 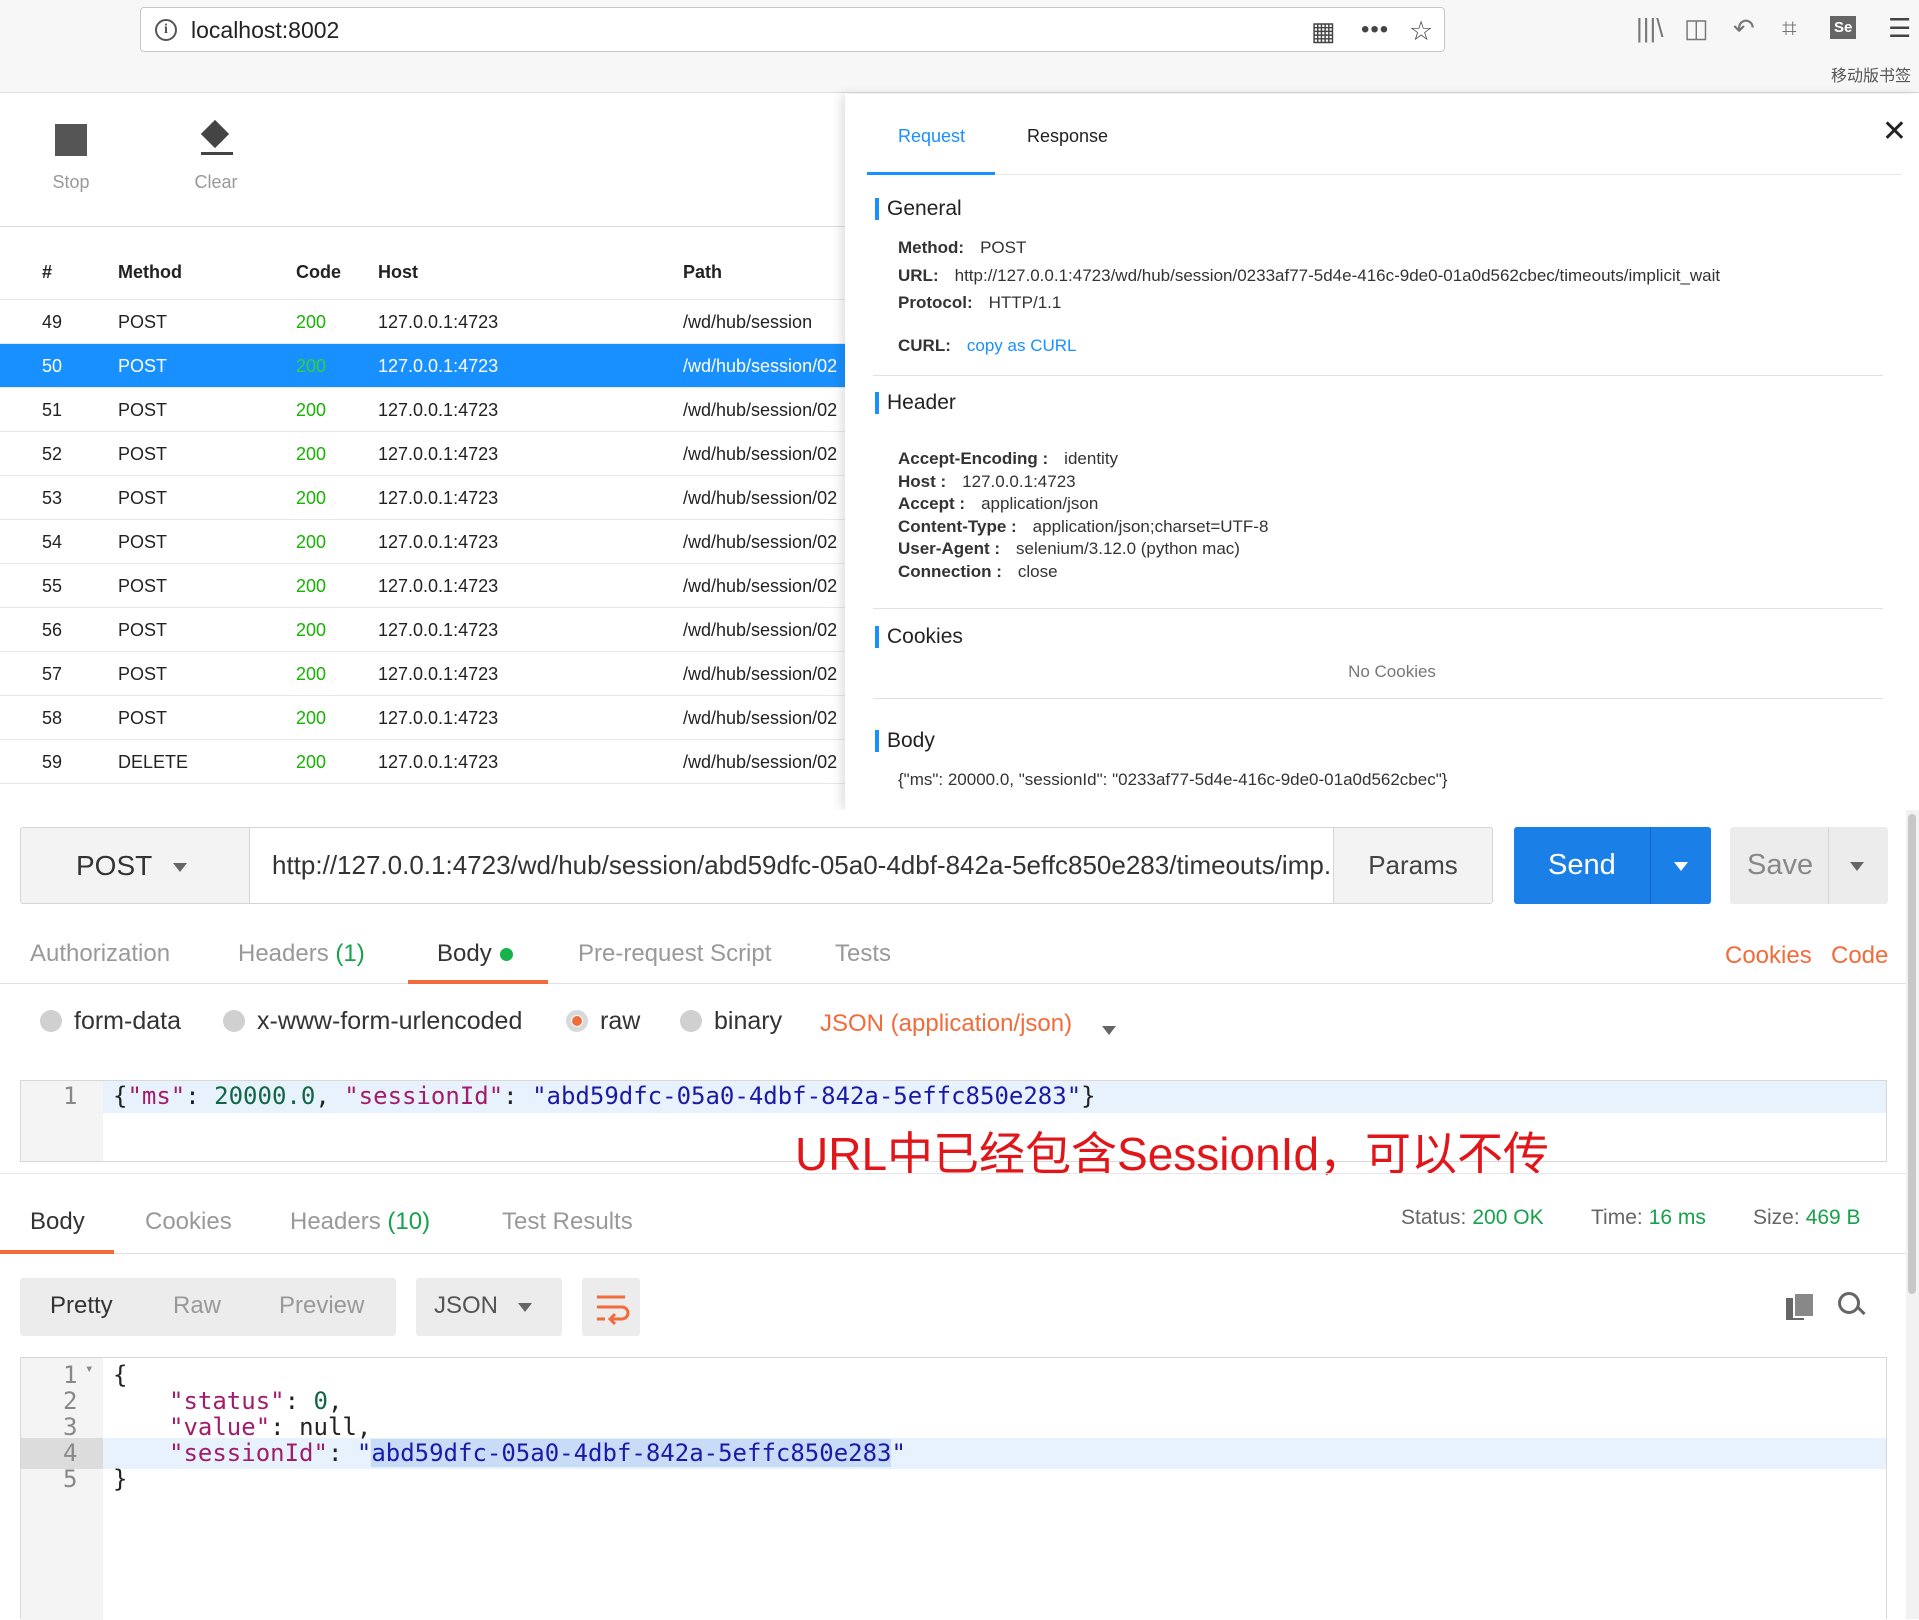 I want to click on clear-button: Clear, so click(x=216, y=158).